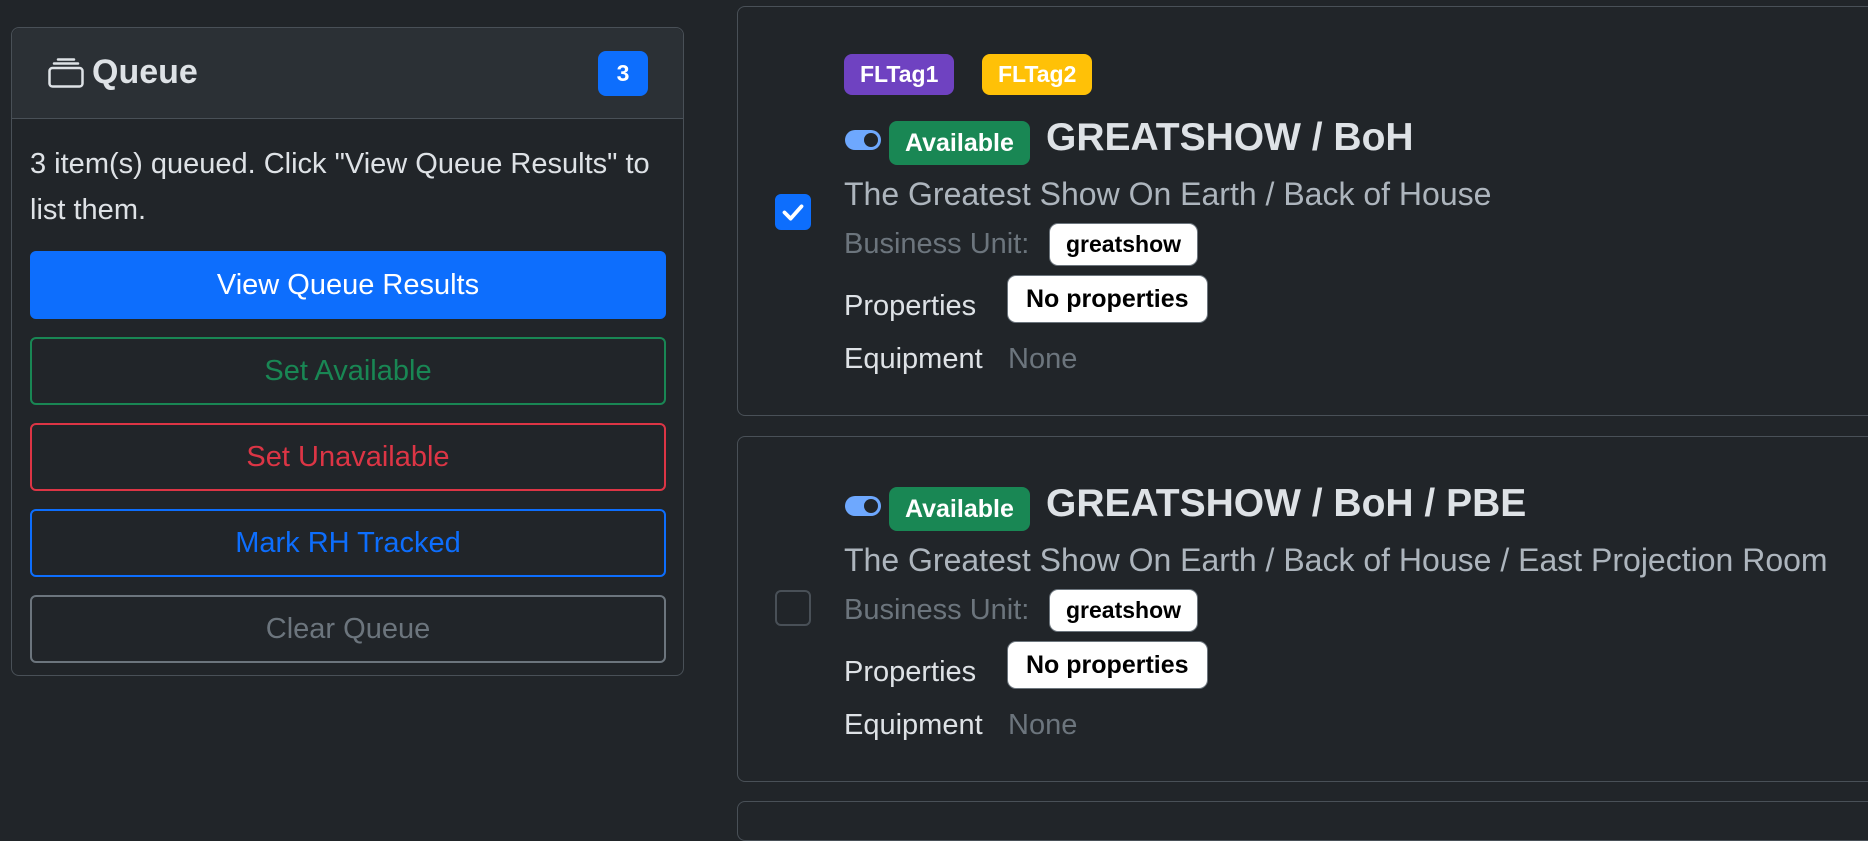 The width and height of the screenshot is (1868, 841). Describe the element at coordinates (623, 73) in the screenshot. I see `queue-count-badge: 3` at that location.